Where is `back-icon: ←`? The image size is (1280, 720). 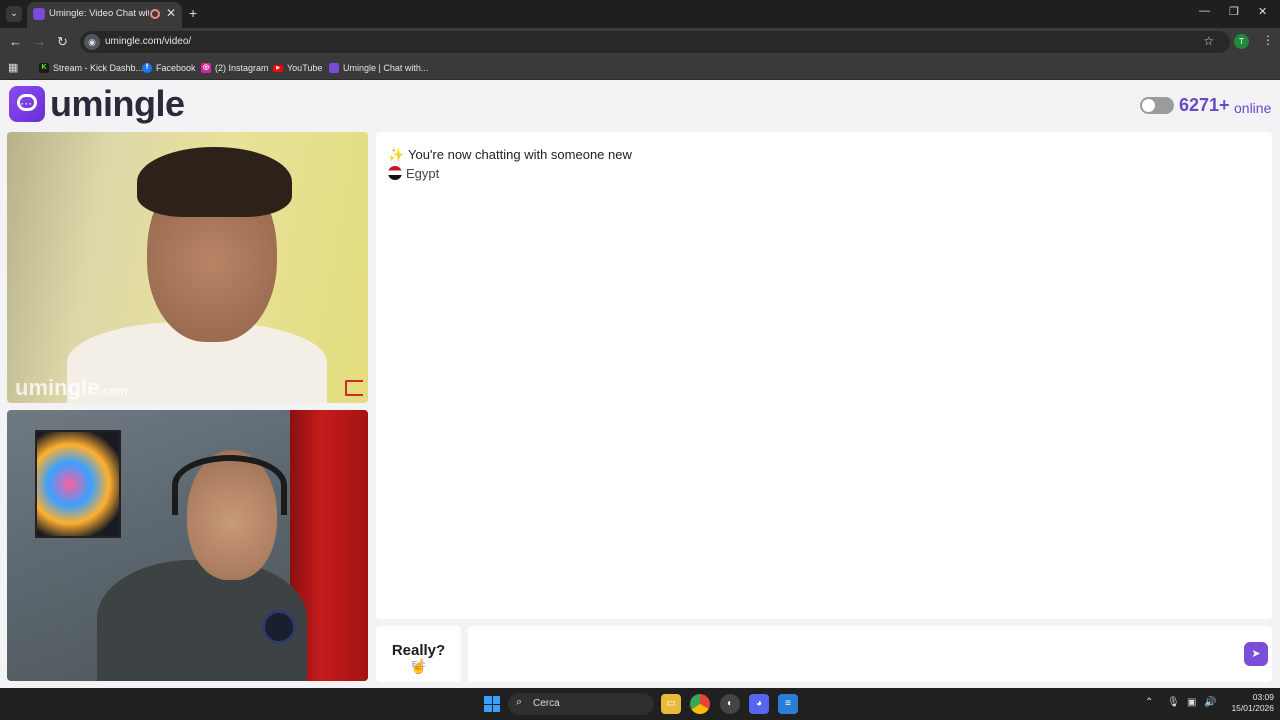
back-icon: ← is located at coordinates (15, 41).